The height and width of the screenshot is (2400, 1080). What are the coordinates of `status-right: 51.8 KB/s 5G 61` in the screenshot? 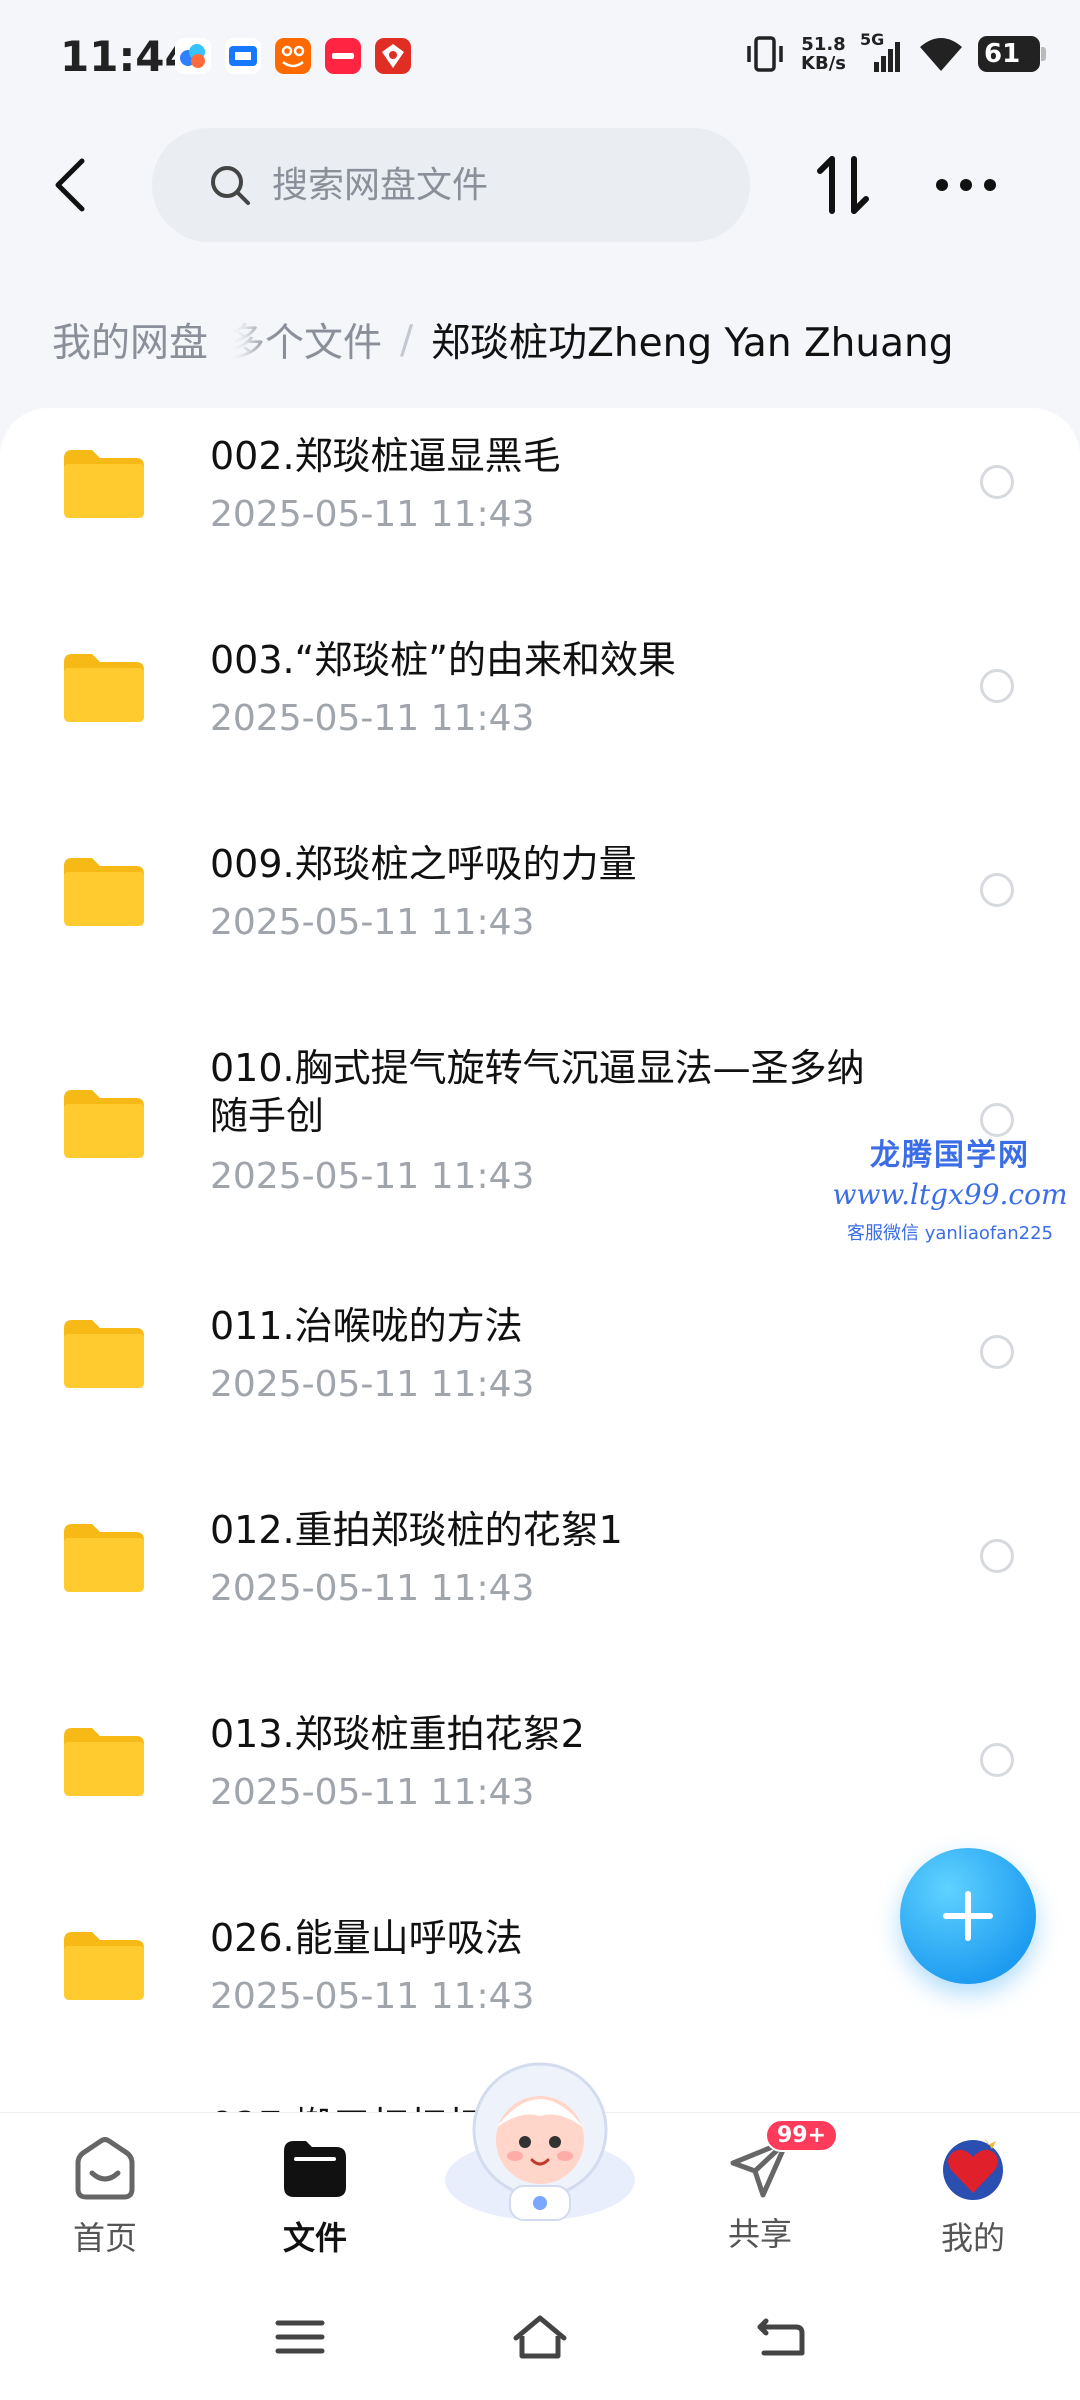 It's located at (894, 52).